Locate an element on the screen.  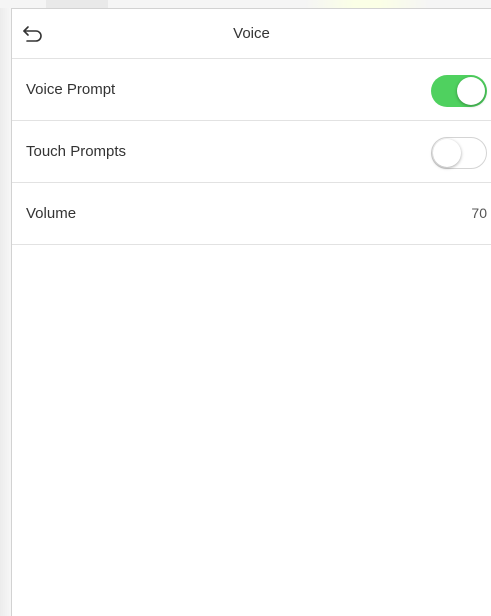
voice-prompt-toggle is located at coordinates (459, 91).